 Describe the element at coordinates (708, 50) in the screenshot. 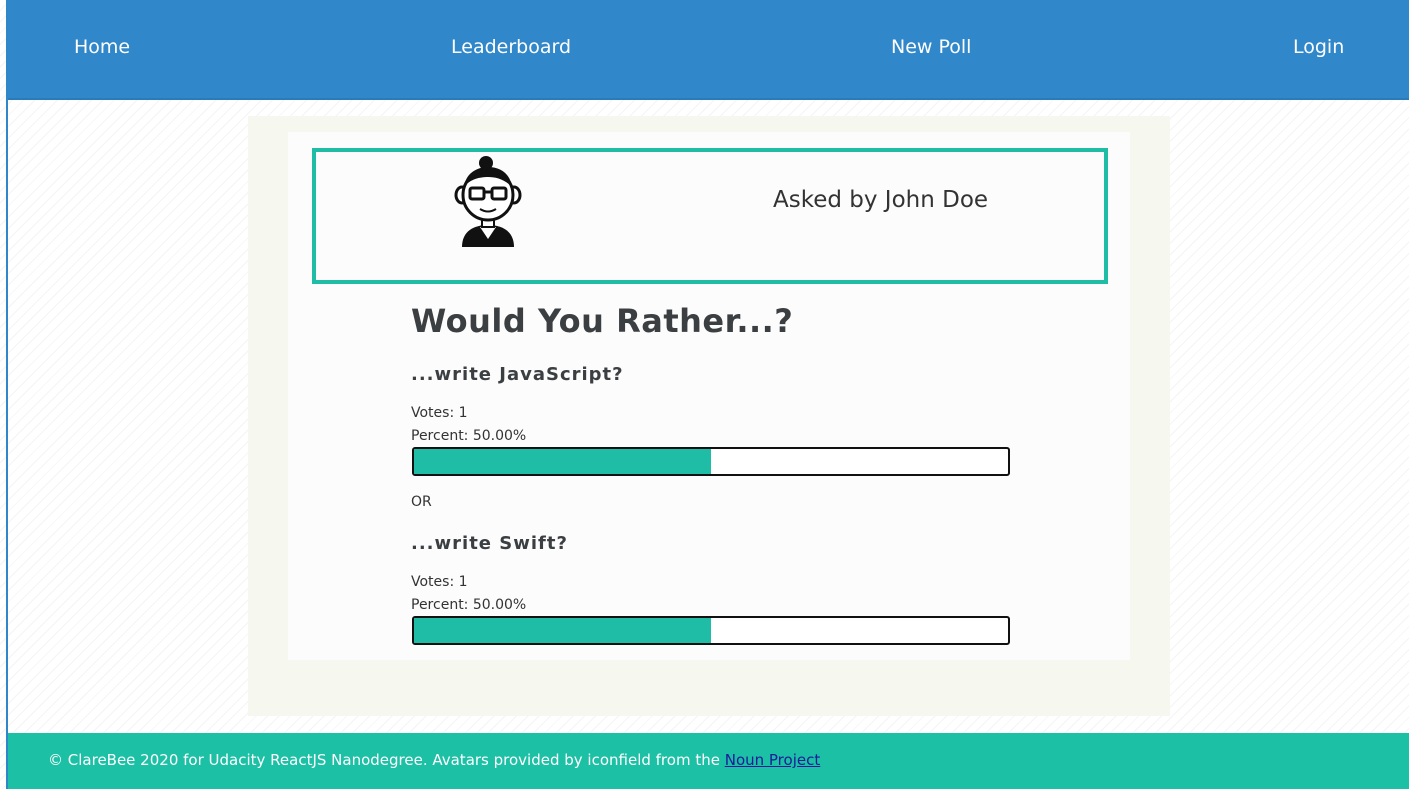

I see `navbar: Home Leaderboard New Poll Login` at that location.